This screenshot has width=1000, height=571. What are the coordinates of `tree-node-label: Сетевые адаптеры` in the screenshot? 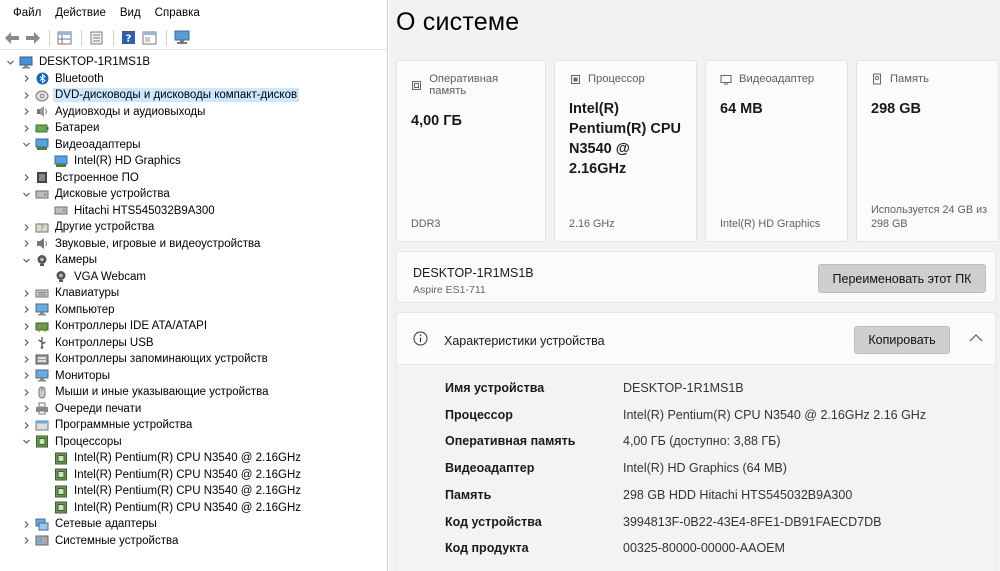 It's located at (106, 524).